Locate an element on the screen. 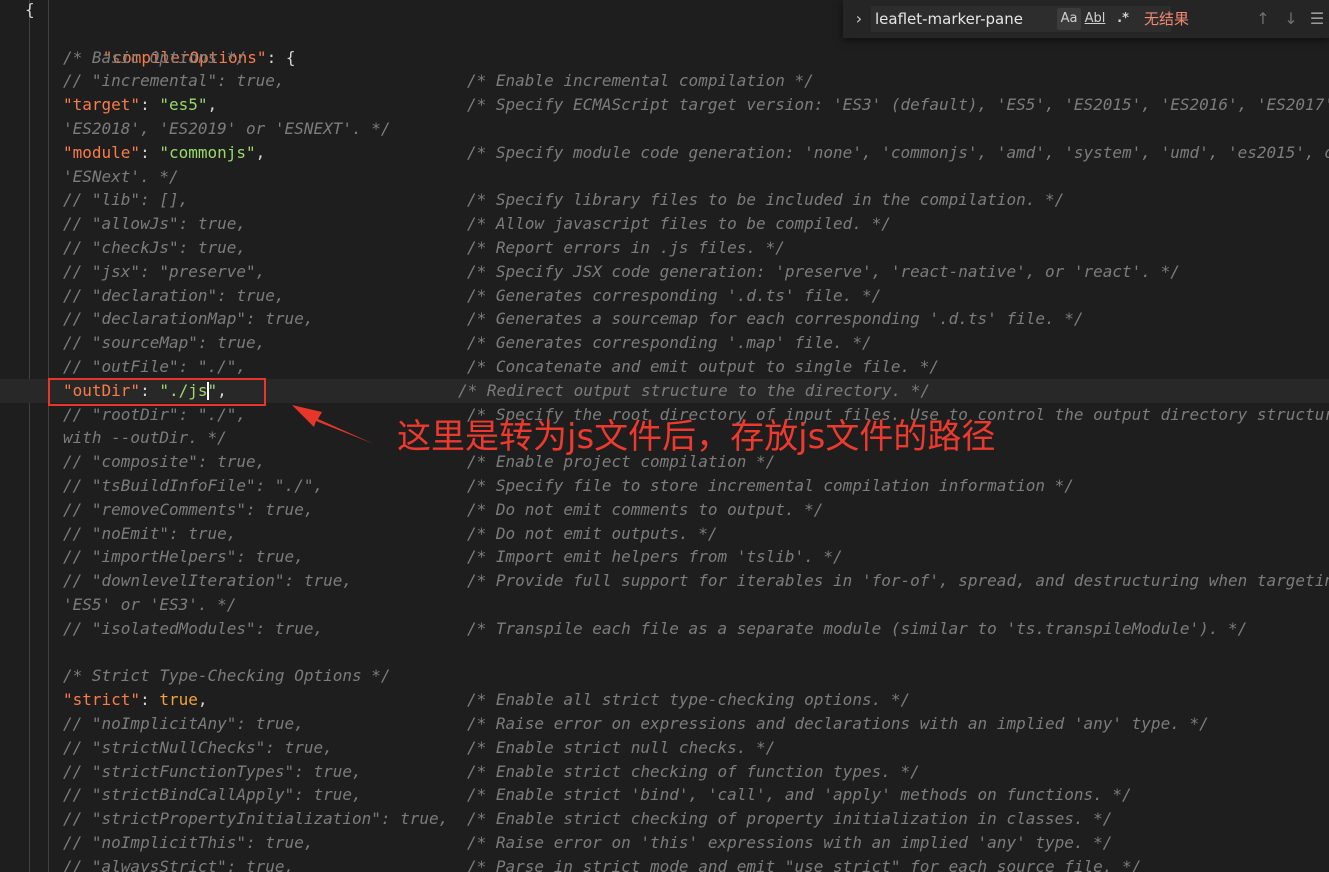 The width and height of the screenshot is (1329, 872). chevron-right-icon: › is located at coordinates (859, 19).